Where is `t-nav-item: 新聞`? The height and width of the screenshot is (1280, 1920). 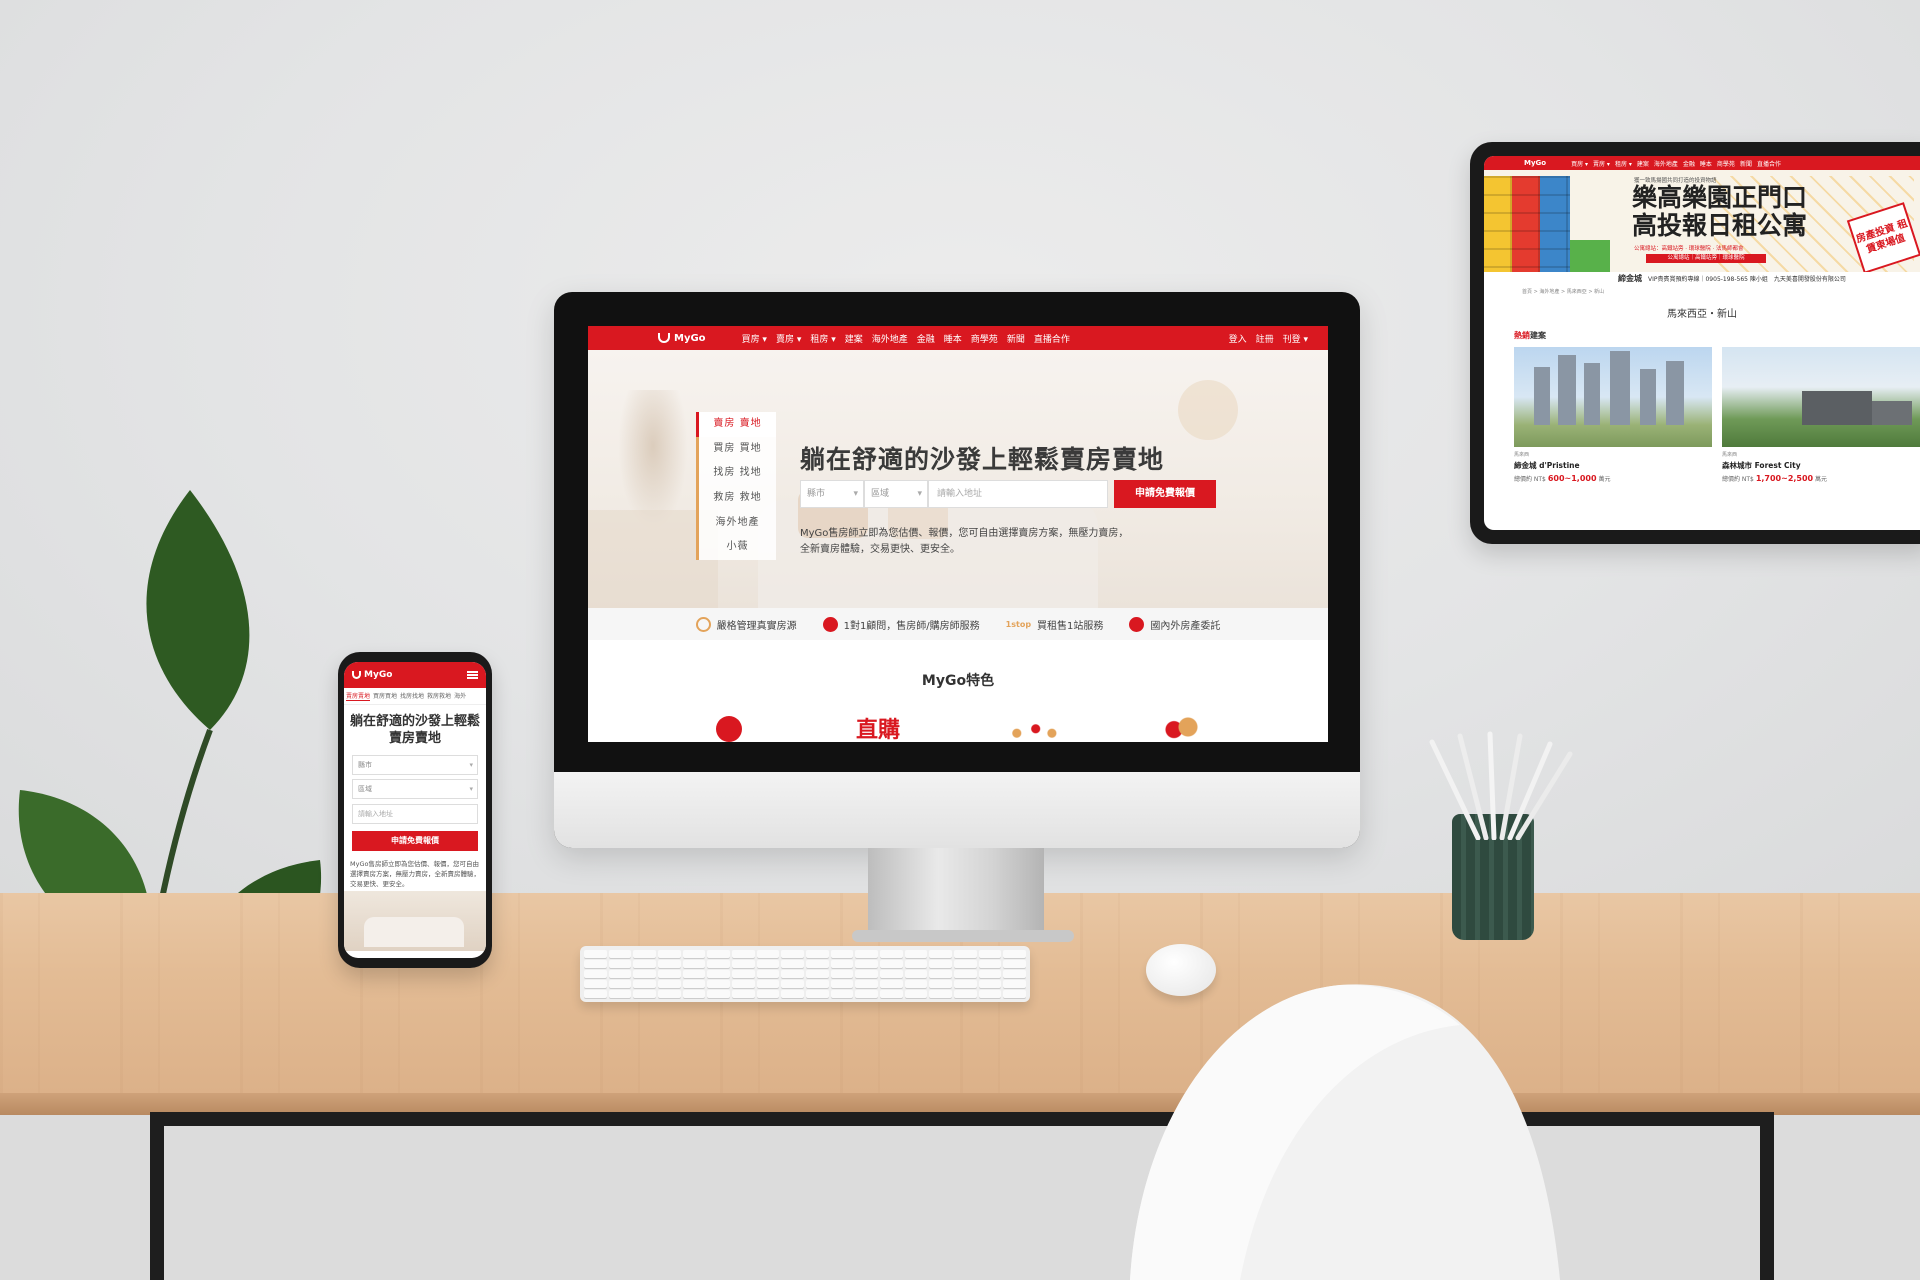
t-nav-item: 新聞 is located at coordinates (1746, 163).